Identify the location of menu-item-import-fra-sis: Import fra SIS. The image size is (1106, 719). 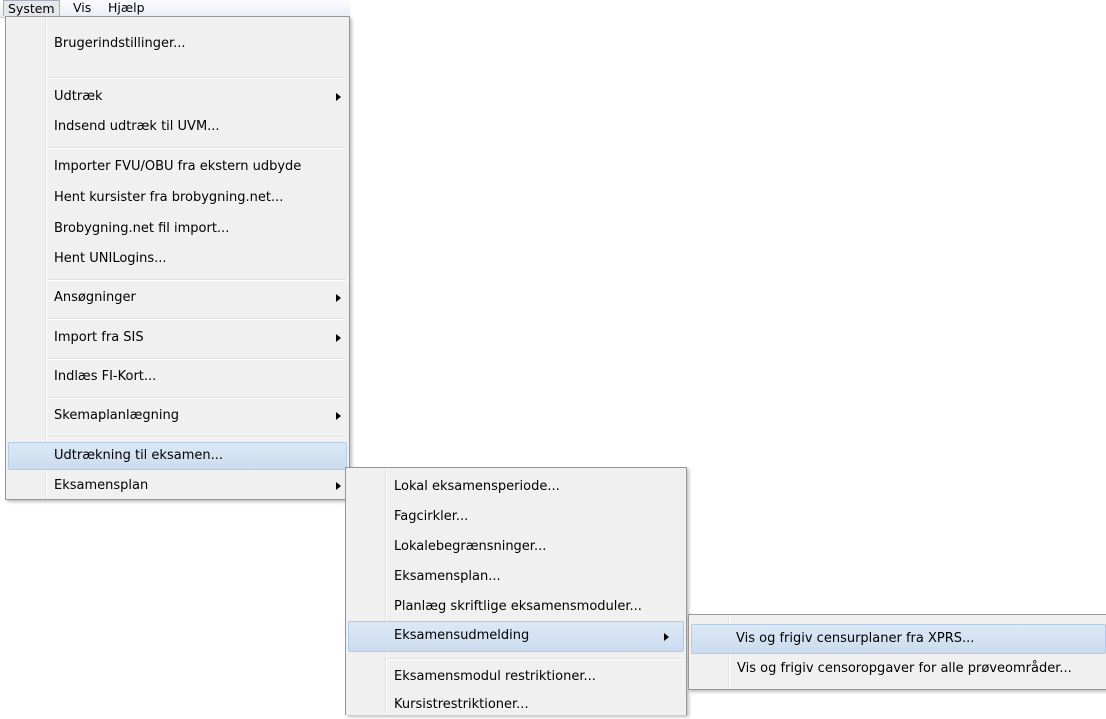
(177, 338).